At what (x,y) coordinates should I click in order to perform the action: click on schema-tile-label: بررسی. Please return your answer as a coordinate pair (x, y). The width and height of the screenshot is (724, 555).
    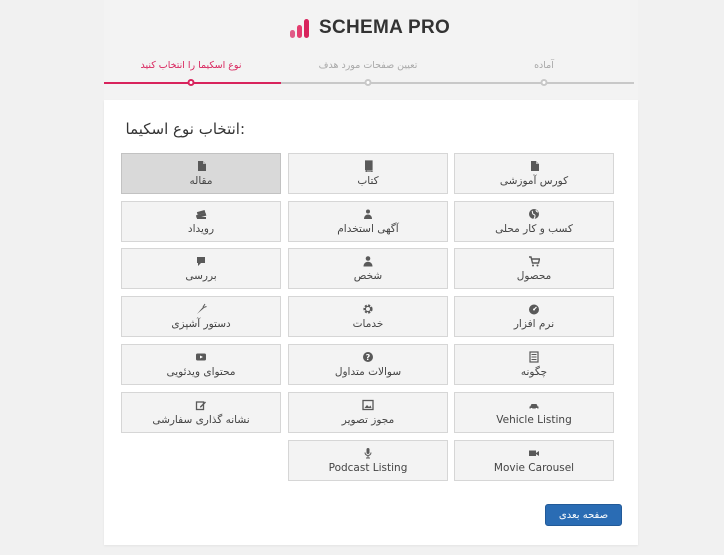
    Looking at the image, I should click on (201, 275).